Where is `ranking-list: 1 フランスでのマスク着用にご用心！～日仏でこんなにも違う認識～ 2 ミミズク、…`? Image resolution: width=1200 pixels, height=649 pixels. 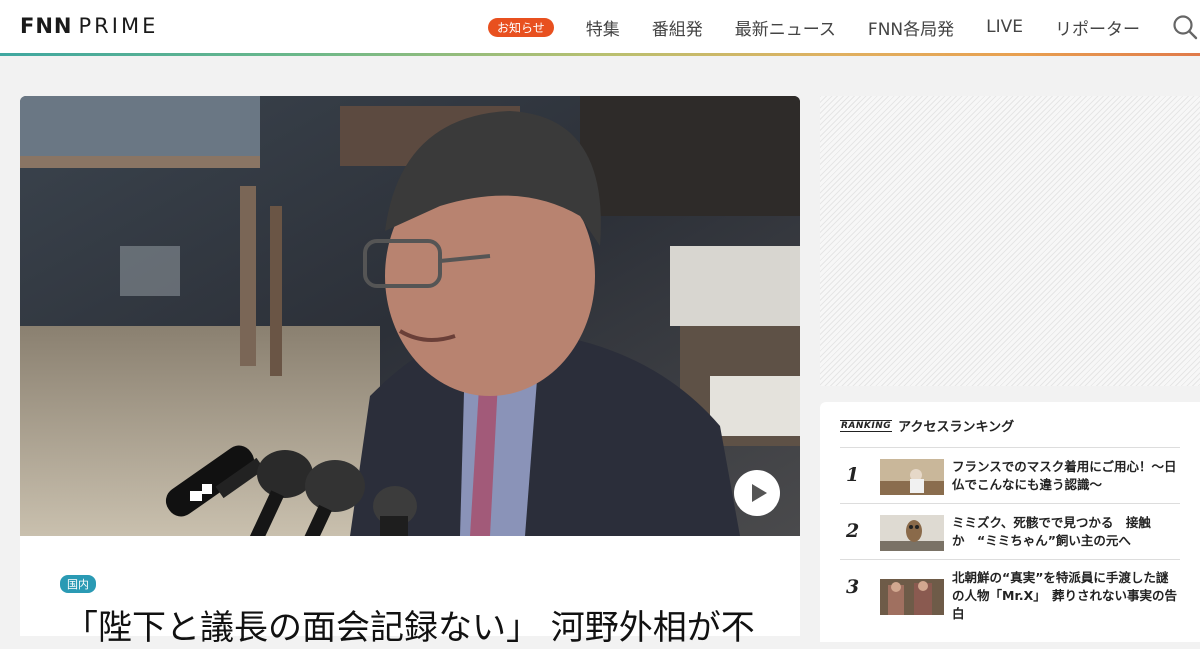
ranking-list: 1 フランスでのマスク着用にご用心！～日仏でこんなにも違う認識～ 2 ミミズク、… is located at coordinates (1010, 534).